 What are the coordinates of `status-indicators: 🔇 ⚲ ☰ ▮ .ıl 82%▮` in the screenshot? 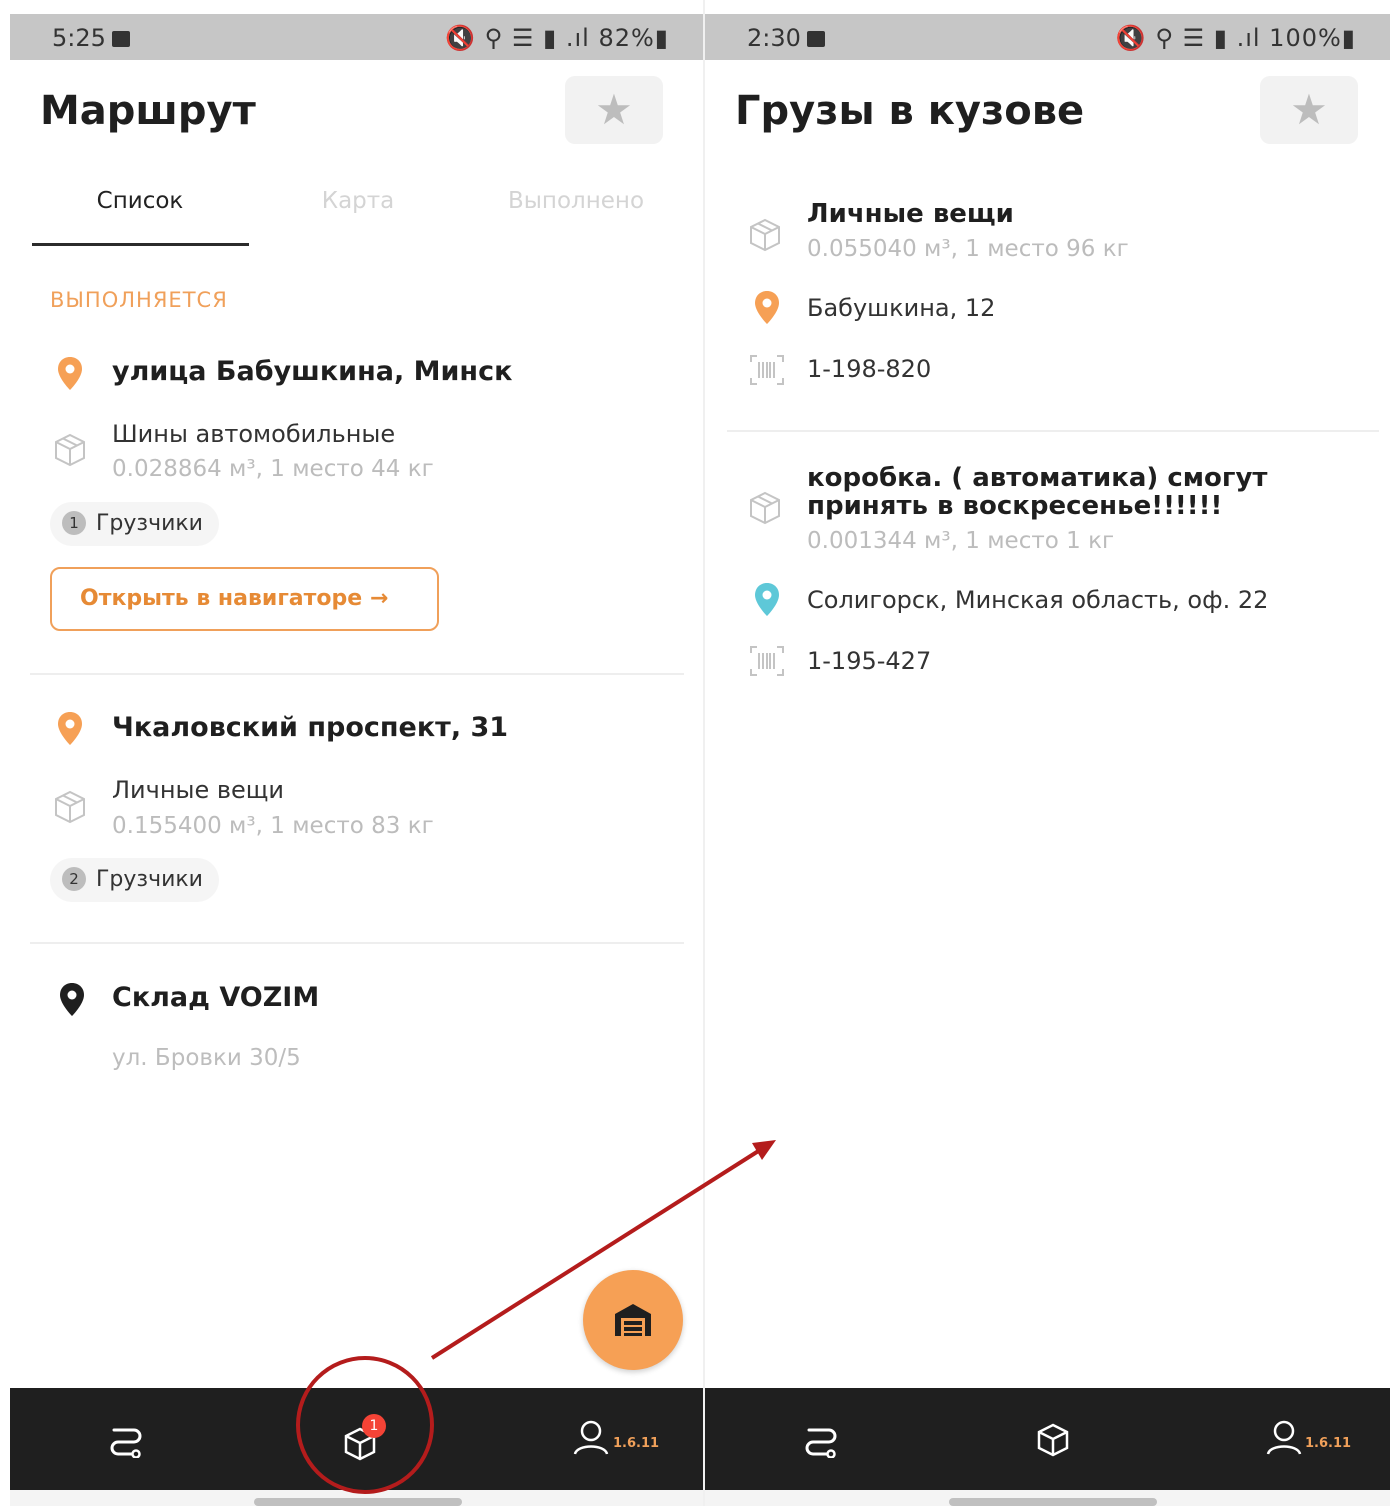 It's located at (557, 38).